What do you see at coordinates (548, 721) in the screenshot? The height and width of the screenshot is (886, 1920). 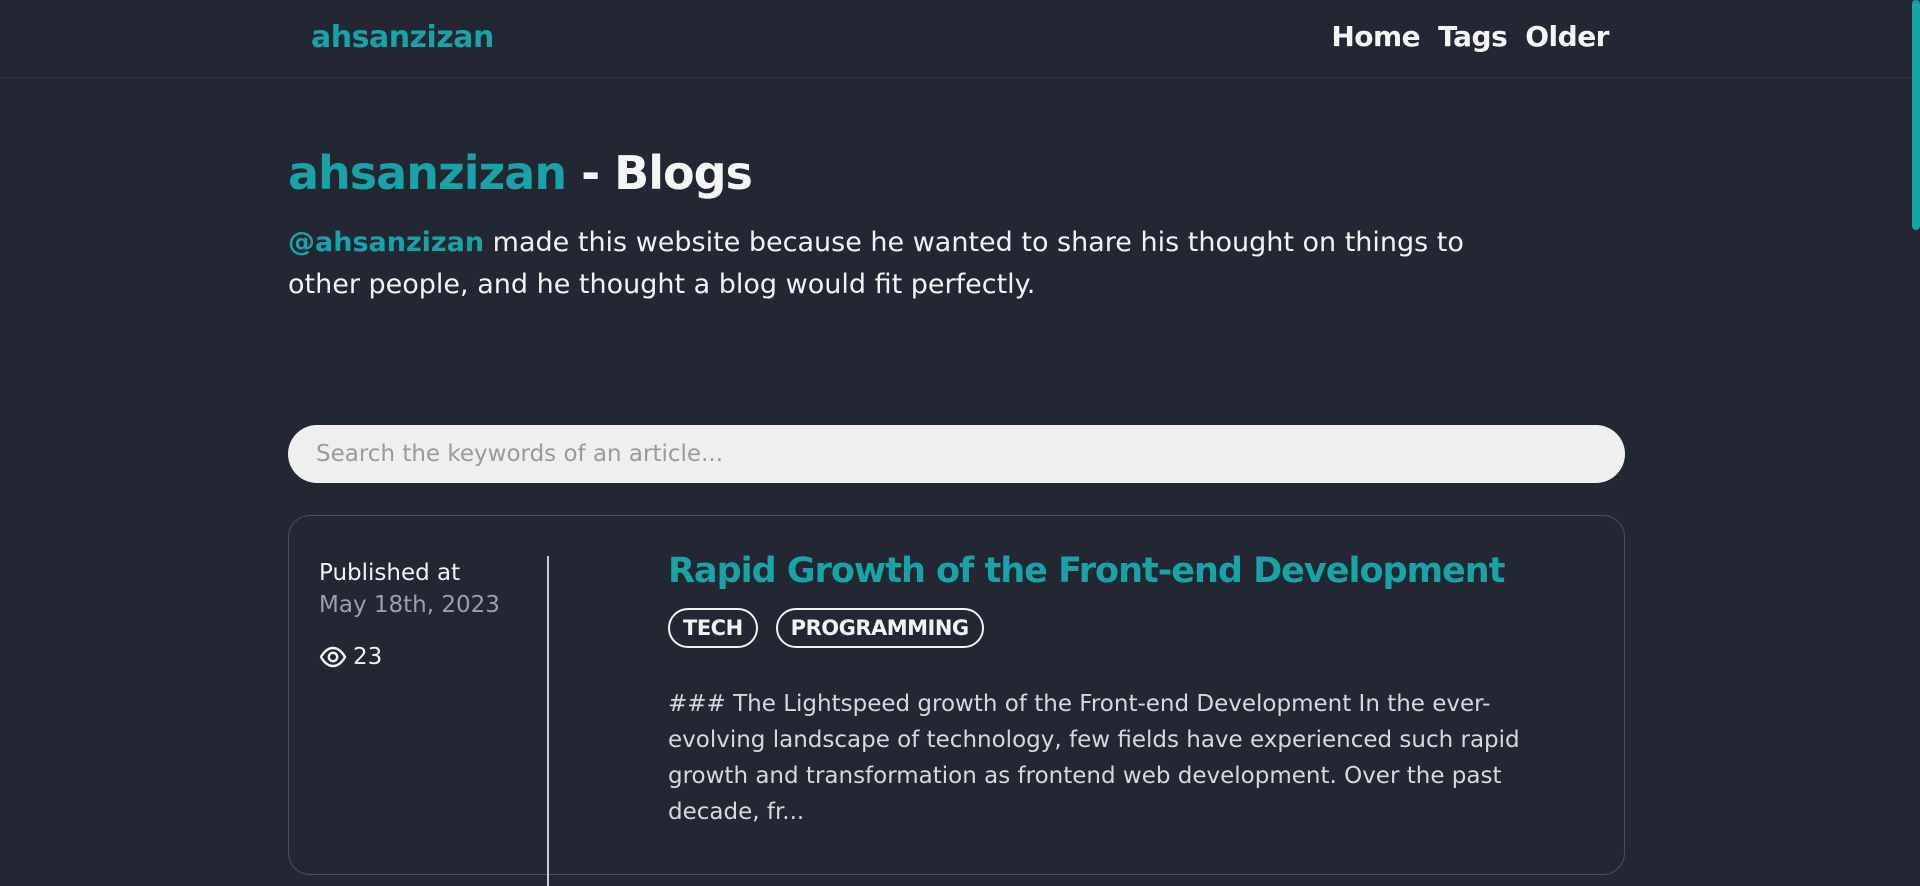 I see `card-divider` at bounding box center [548, 721].